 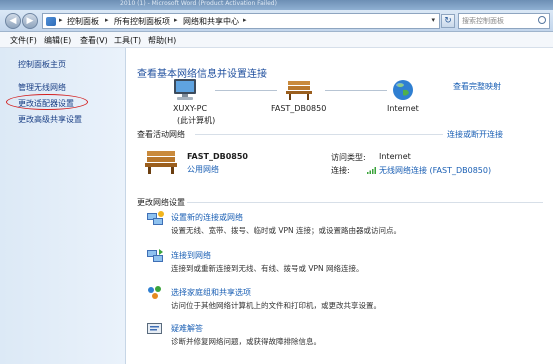 I want to click on refresh-icon: ↻, so click(x=448, y=21).